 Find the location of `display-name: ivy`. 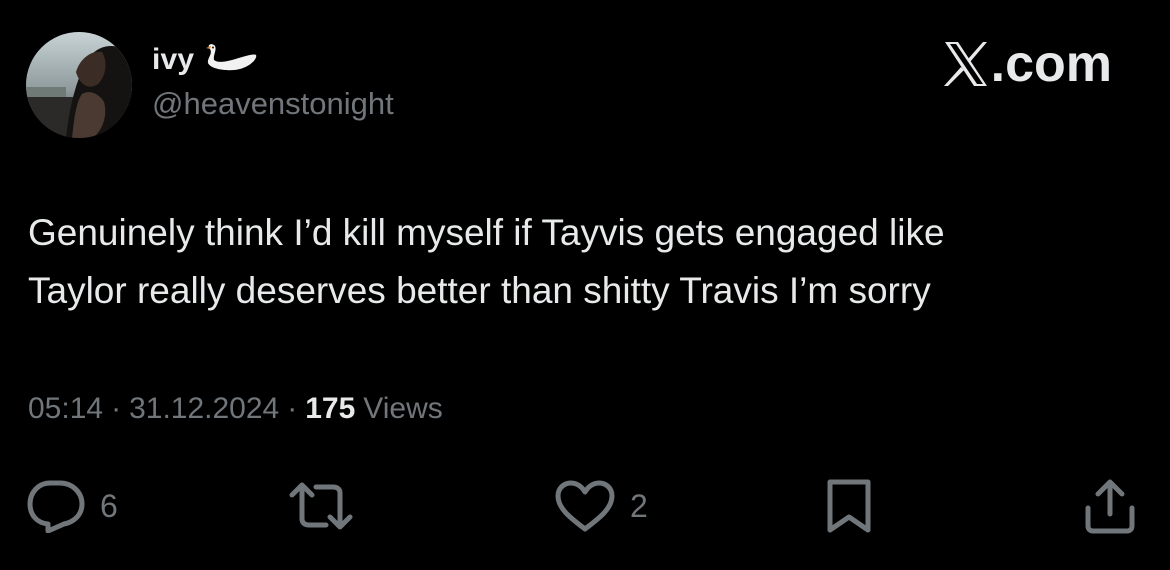

display-name: ivy is located at coordinates (173, 60).